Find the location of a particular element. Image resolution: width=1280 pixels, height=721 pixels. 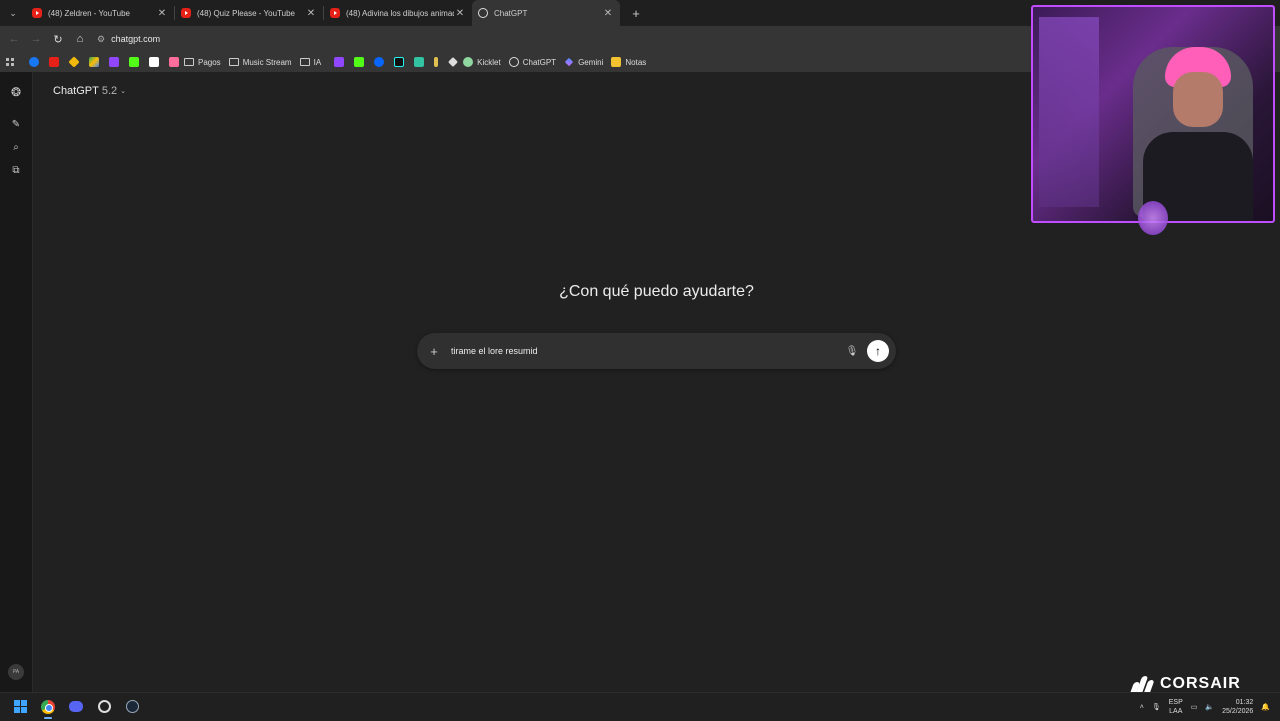

streamer-face is located at coordinates (1198, 99).